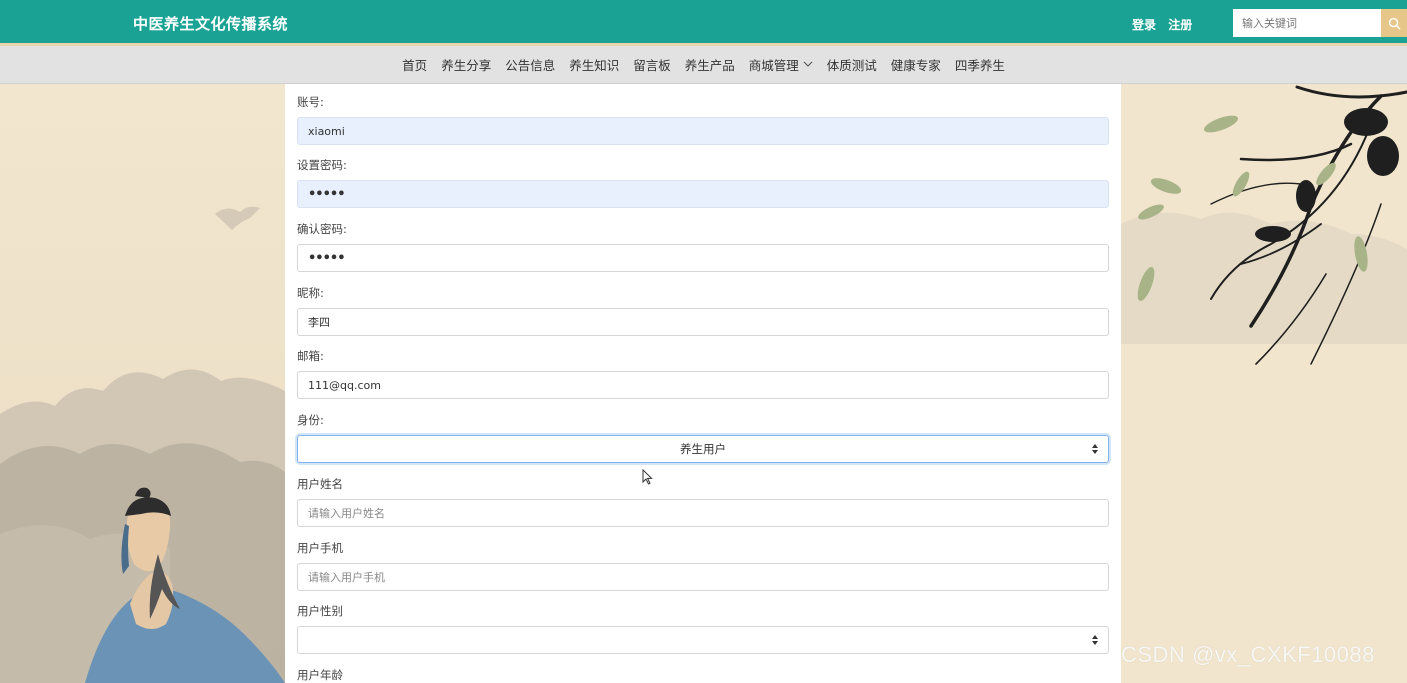  What do you see at coordinates (414, 64) in the screenshot?
I see `nav-item-home: 首页` at bounding box center [414, 64].